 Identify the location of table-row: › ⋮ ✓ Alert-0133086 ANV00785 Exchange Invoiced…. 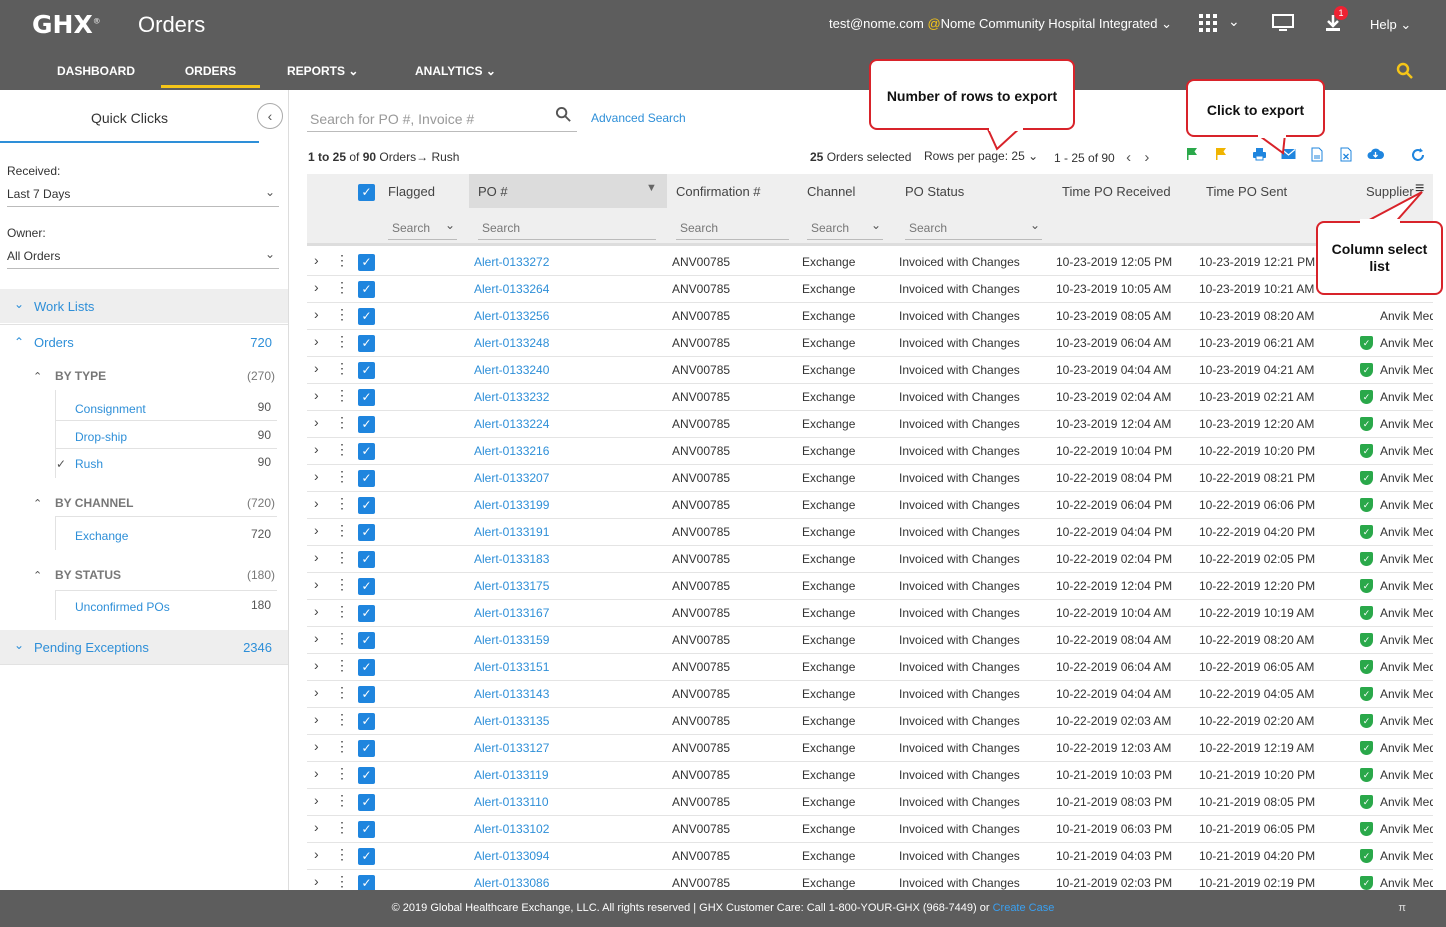
(870, 880).